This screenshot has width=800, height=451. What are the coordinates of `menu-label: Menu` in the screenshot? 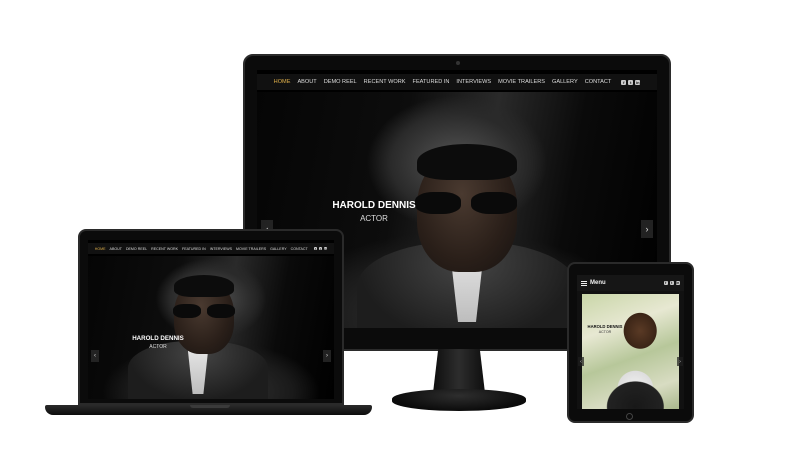 It's located at (598, 283).